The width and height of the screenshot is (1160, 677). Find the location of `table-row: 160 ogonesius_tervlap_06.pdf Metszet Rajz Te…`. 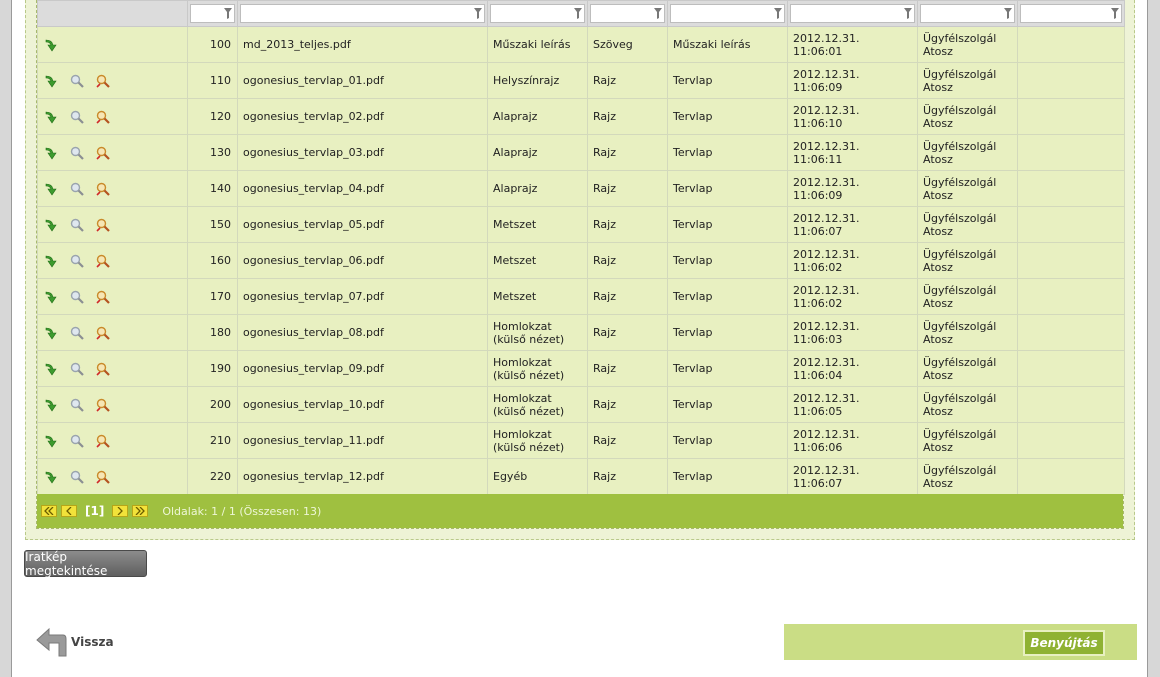

table-row: 160 ogonesius_tervlap_06.pdf Metszet Rajz Te… is located at coordinates (581, 260).